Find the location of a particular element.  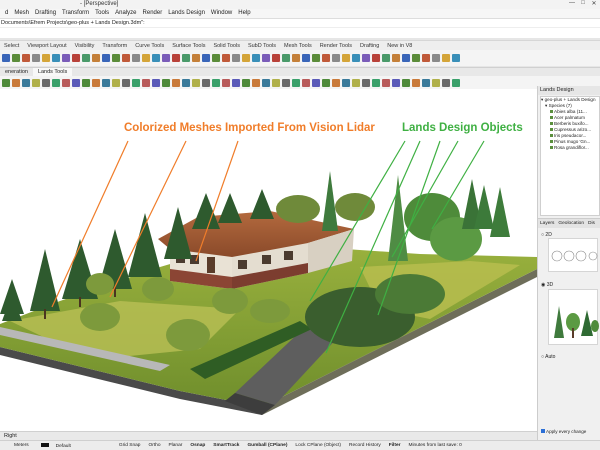

menu-item-mesh: Mesh is located at coordinates (21, 13).